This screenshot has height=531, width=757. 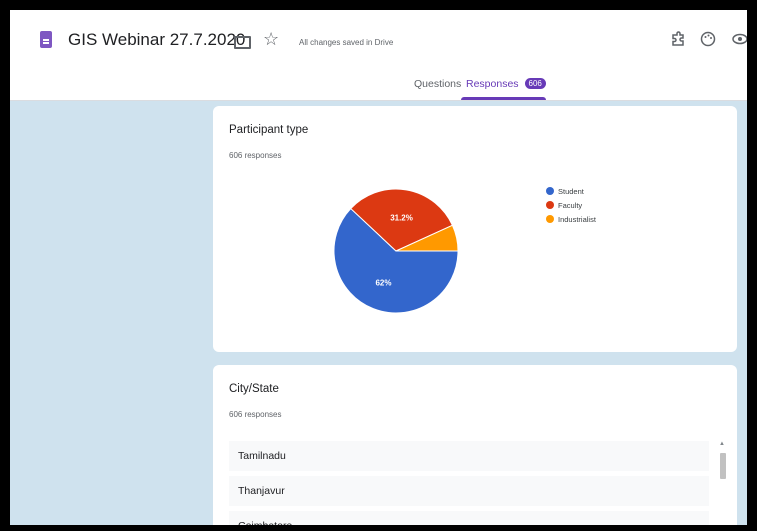 I want to click on tab-questions: Questions, so click(x=437, y=84).